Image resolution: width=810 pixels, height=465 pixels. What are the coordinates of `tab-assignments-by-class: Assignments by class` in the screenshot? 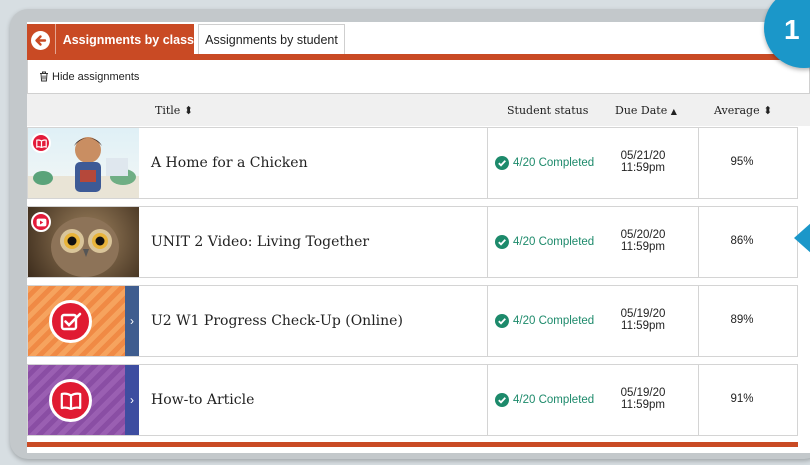 It's located at (110, 40).